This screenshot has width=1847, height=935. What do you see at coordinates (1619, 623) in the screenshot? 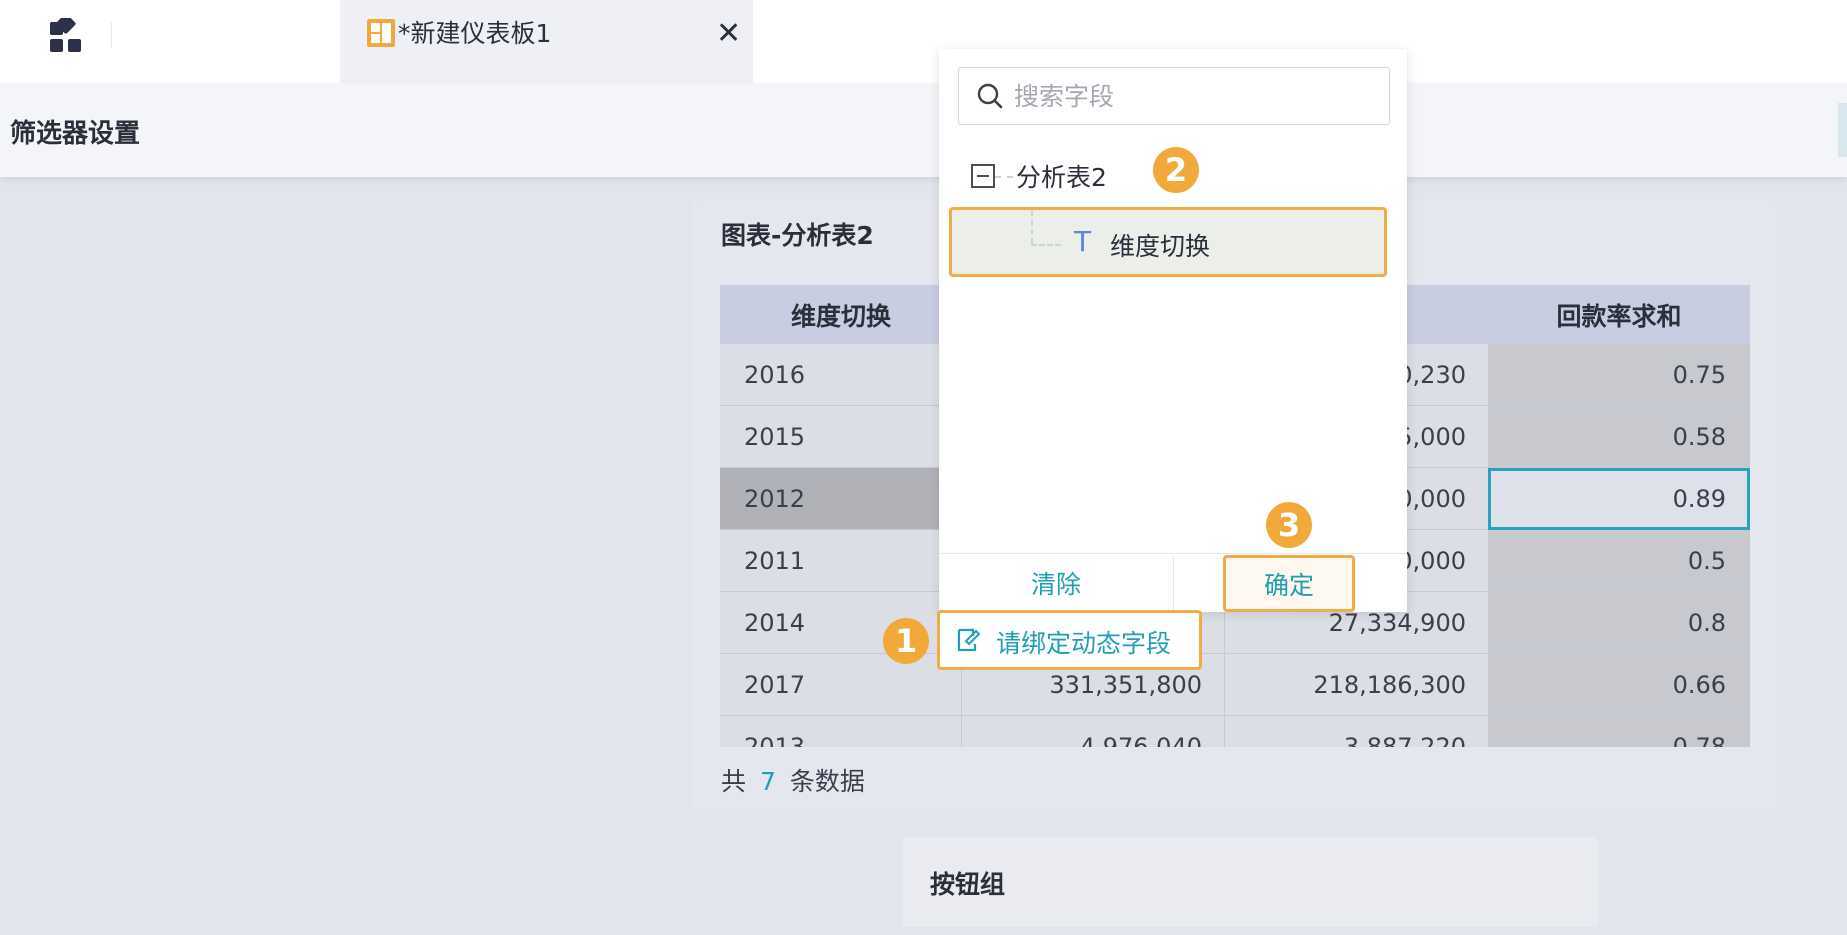
I see `table-cell: 0.8` at bounding box center [1619, 623].